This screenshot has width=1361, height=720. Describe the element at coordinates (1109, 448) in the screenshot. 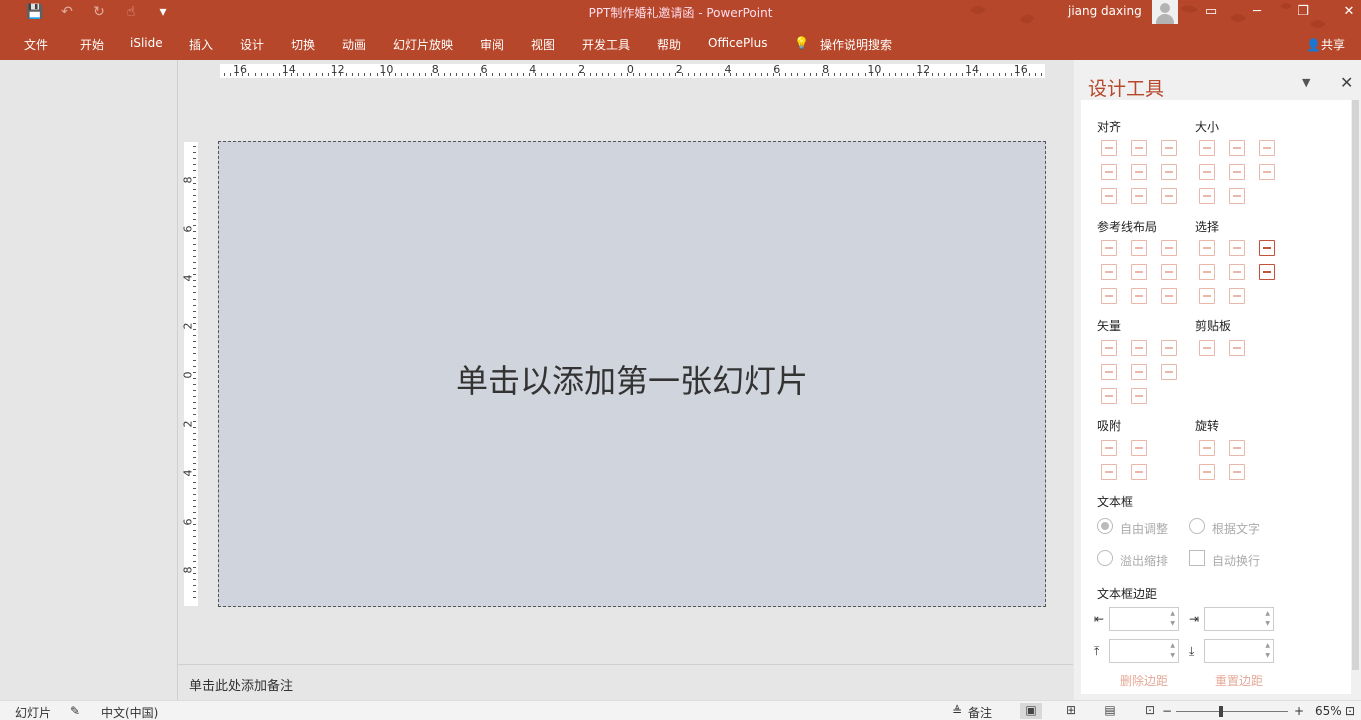

I see `snap-left-icon` at that location.